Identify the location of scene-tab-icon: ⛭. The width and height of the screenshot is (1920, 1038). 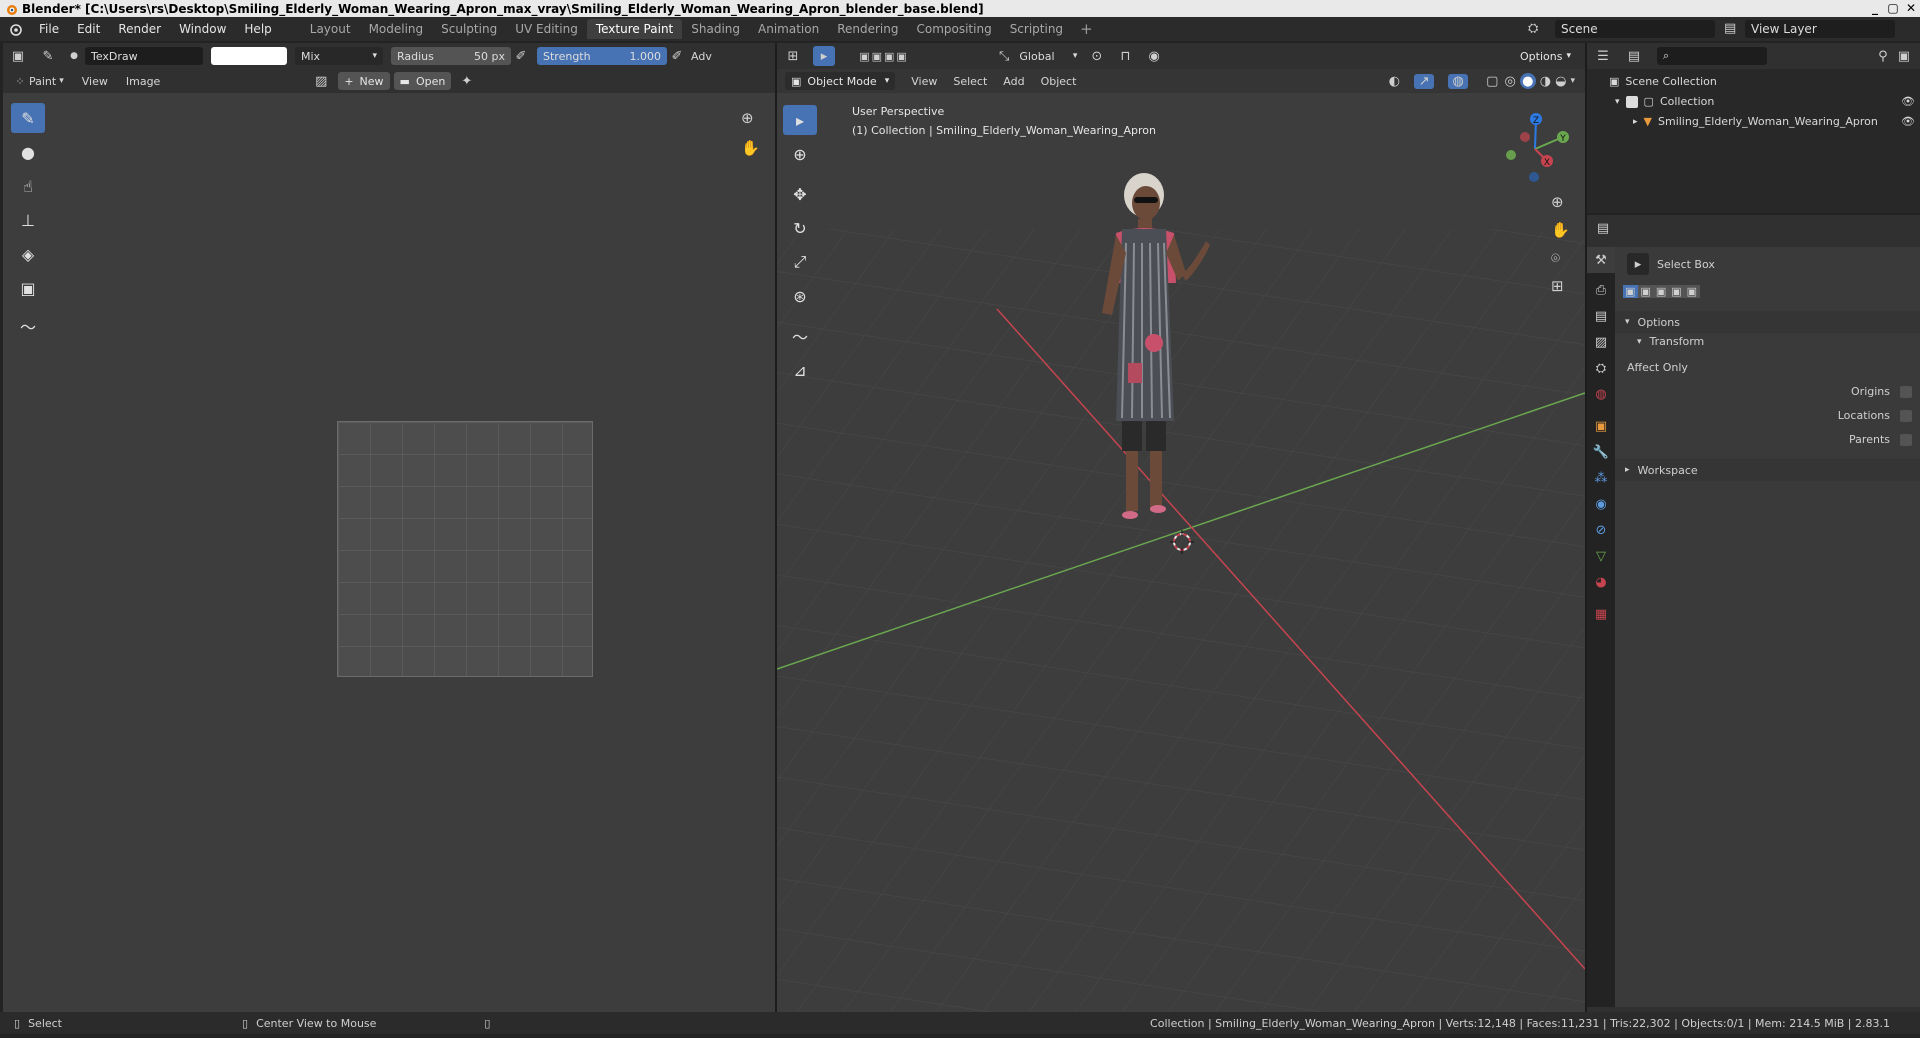
(1601, 368).